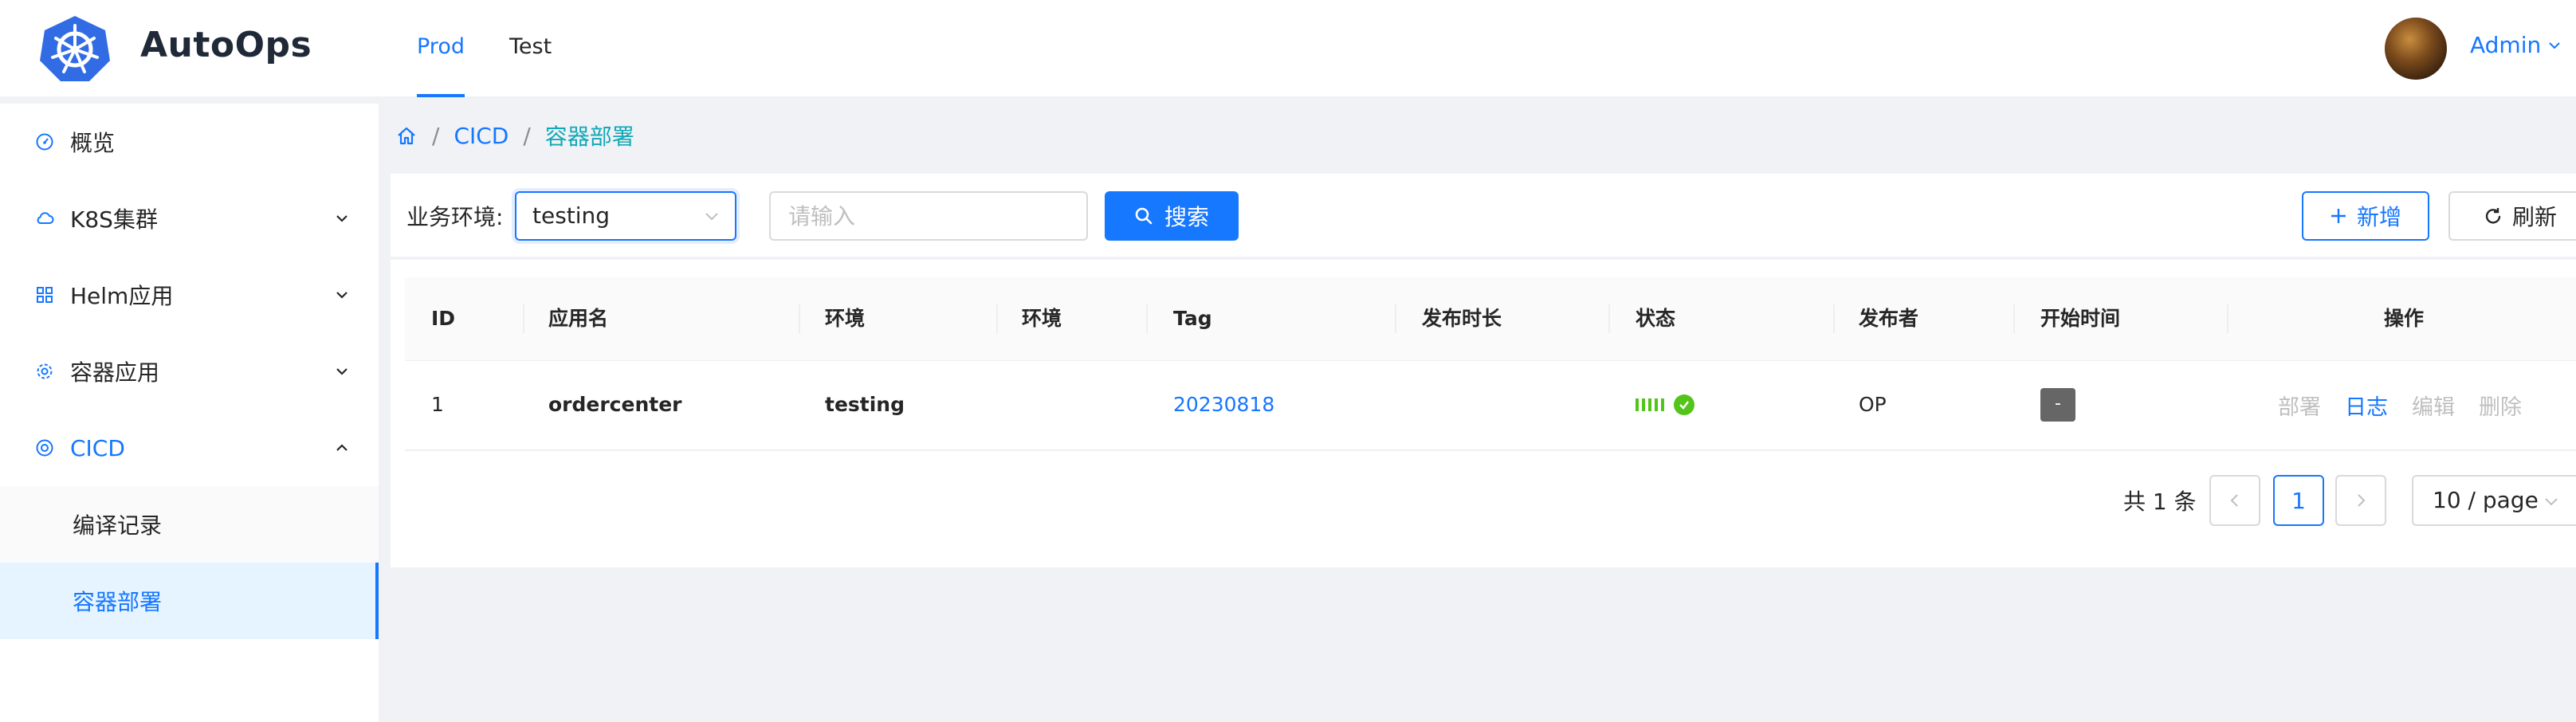 This screenshot has height=722, width=2576. What do you see at coordinates (44, 447) in the screenshot?
I see `cicd-icon` at bounding box center [44, 447].